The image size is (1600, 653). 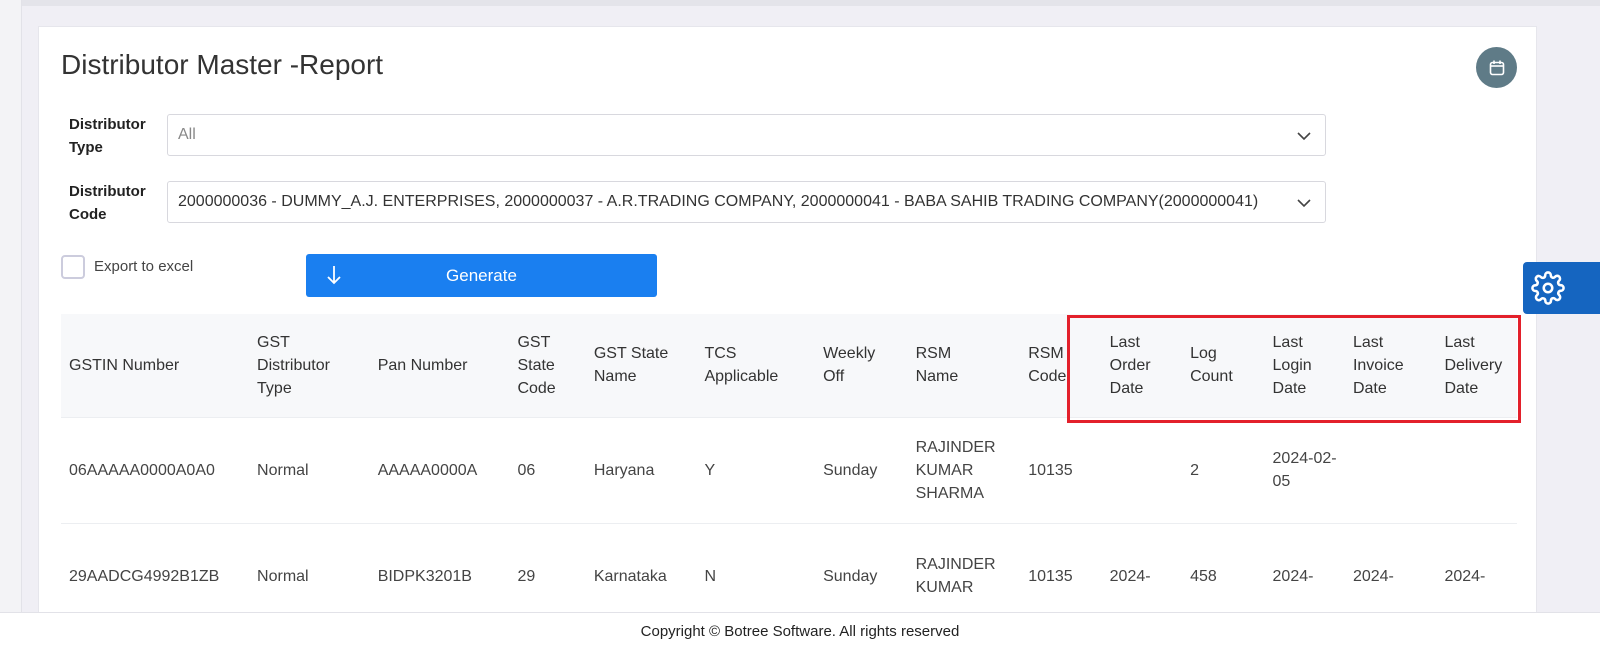 I want to click on generate-label: Generate, so click(x=481, y=275).